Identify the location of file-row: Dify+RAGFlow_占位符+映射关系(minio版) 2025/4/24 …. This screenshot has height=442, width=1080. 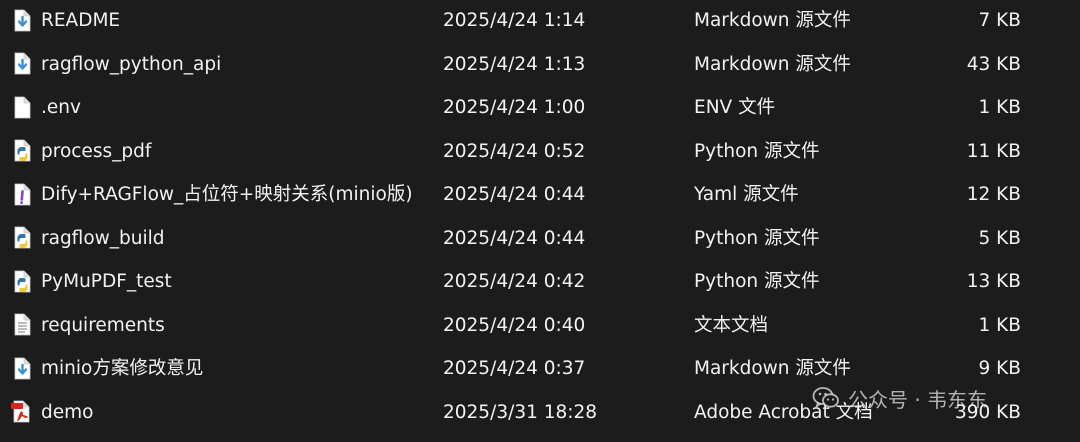
(540, 195).